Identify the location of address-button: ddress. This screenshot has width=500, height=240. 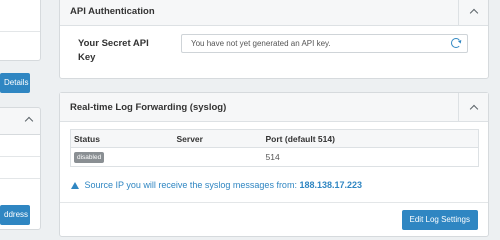
(15, 215).